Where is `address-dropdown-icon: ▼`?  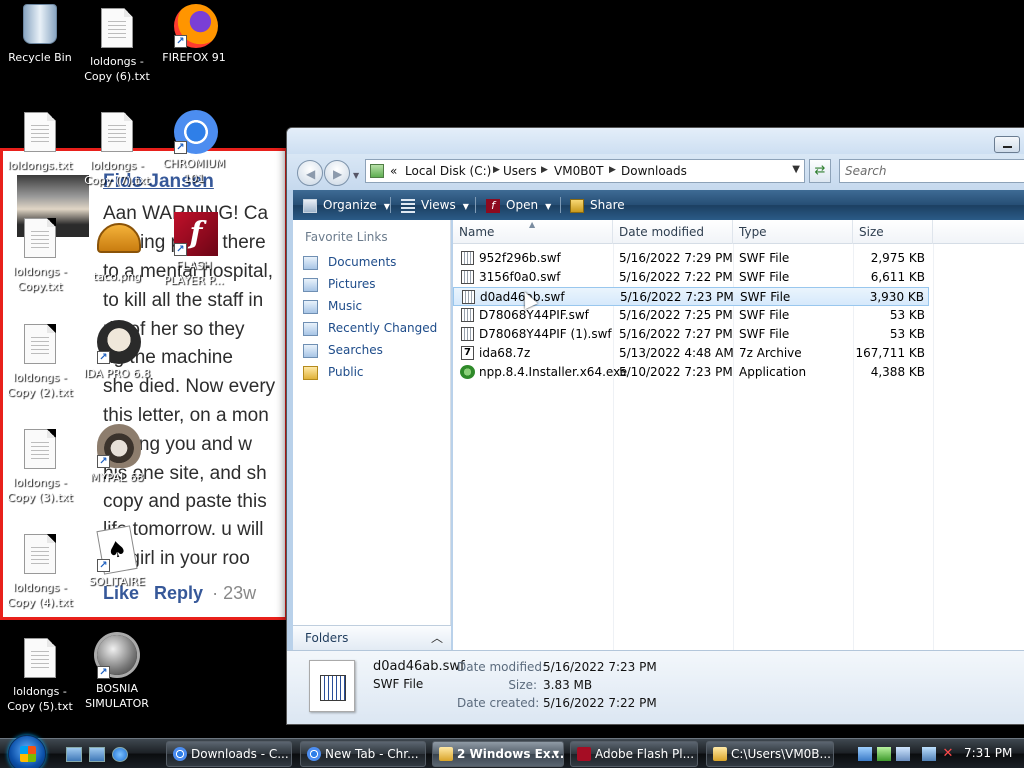 address-dropdown-icon: ▼ is located at coordinates (796, 169).